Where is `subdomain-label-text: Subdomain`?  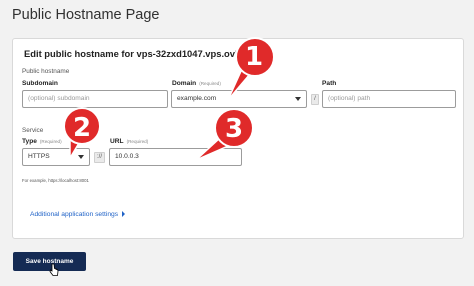
subdomain-label-text: Subdomain is located at coordinates (40, 83).